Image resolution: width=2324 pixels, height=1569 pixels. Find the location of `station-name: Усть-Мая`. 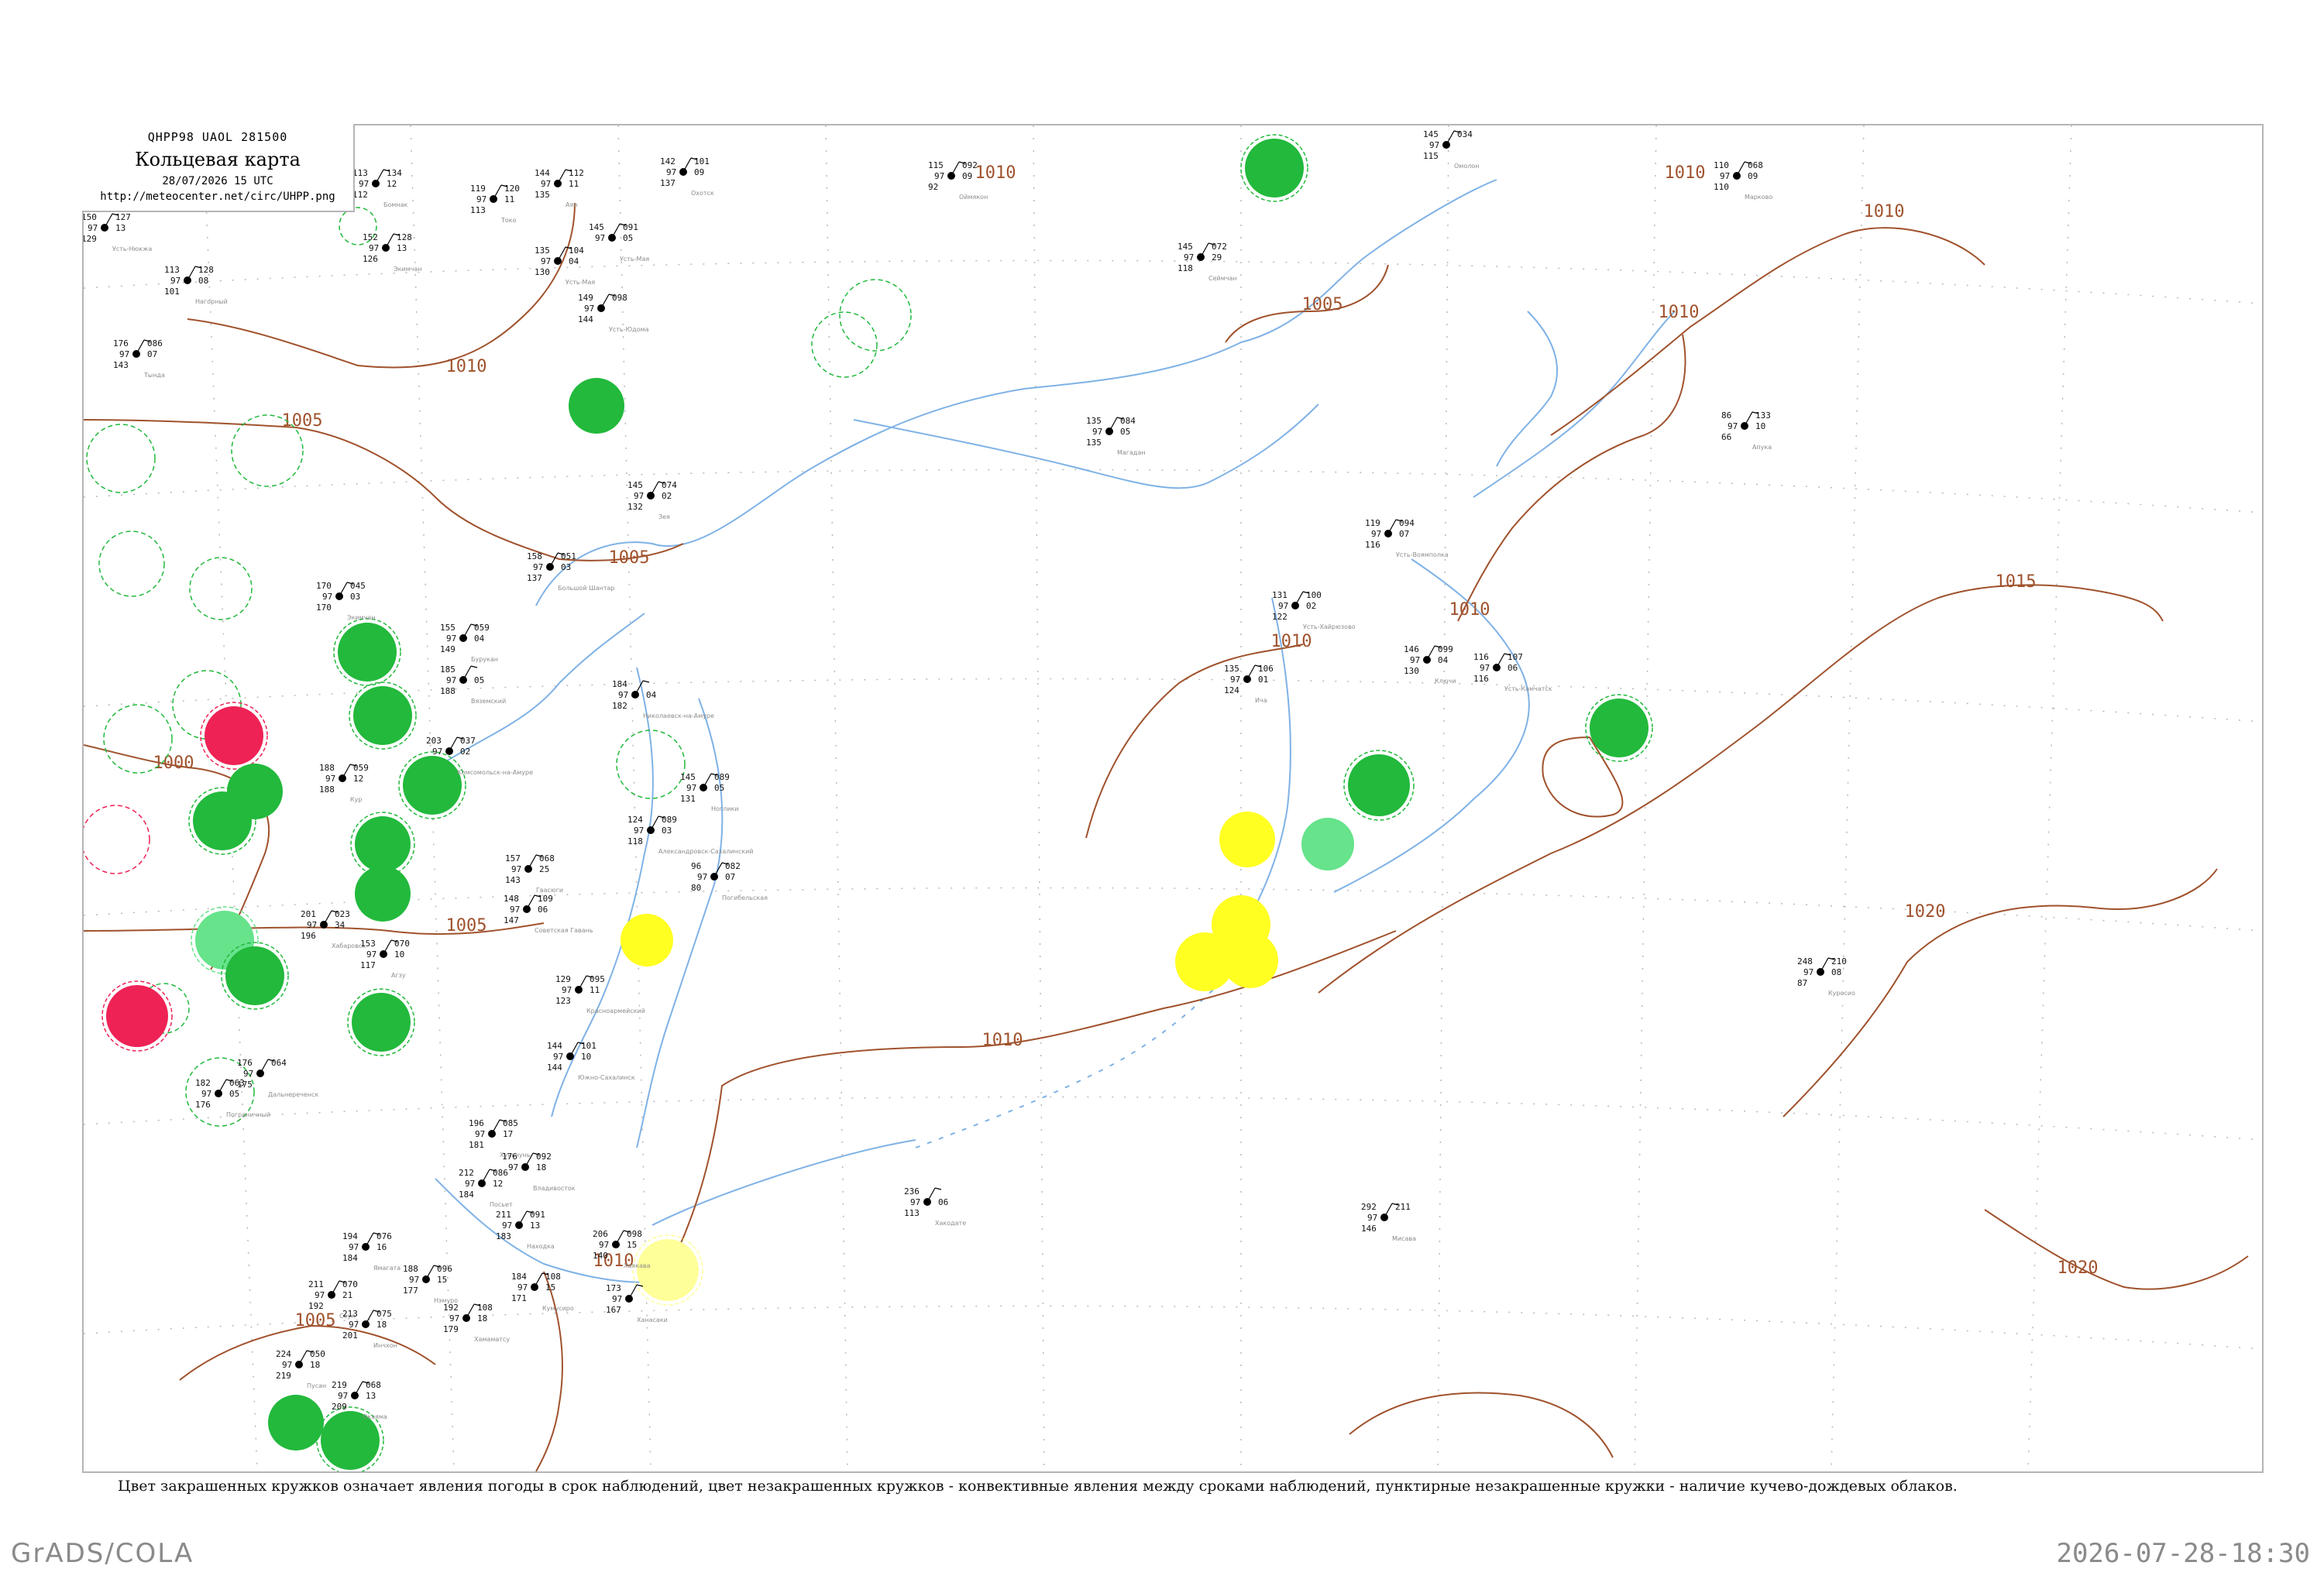

station-name: Усть-Мая is located at coordinates (634, 260).